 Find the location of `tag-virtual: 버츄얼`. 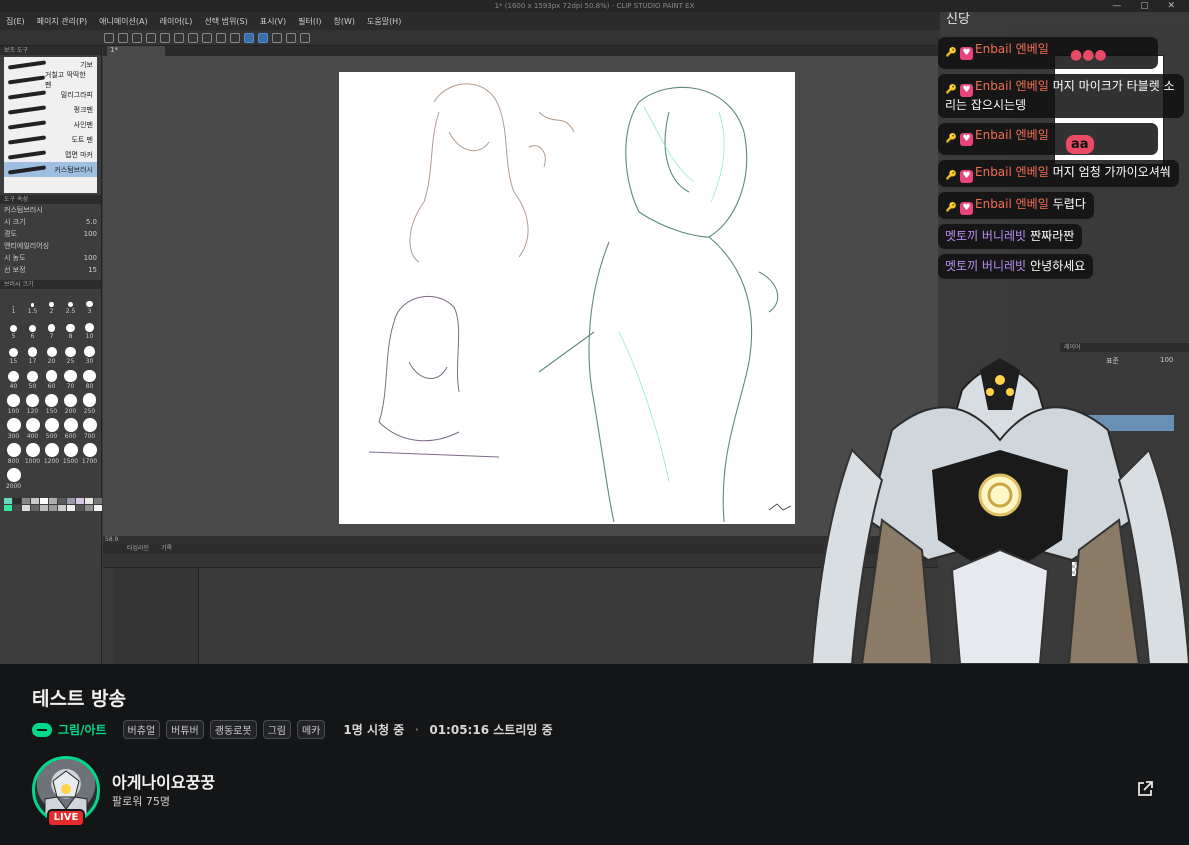

tag-virtual: 버츄얼 is located at coordinates (141, 729).